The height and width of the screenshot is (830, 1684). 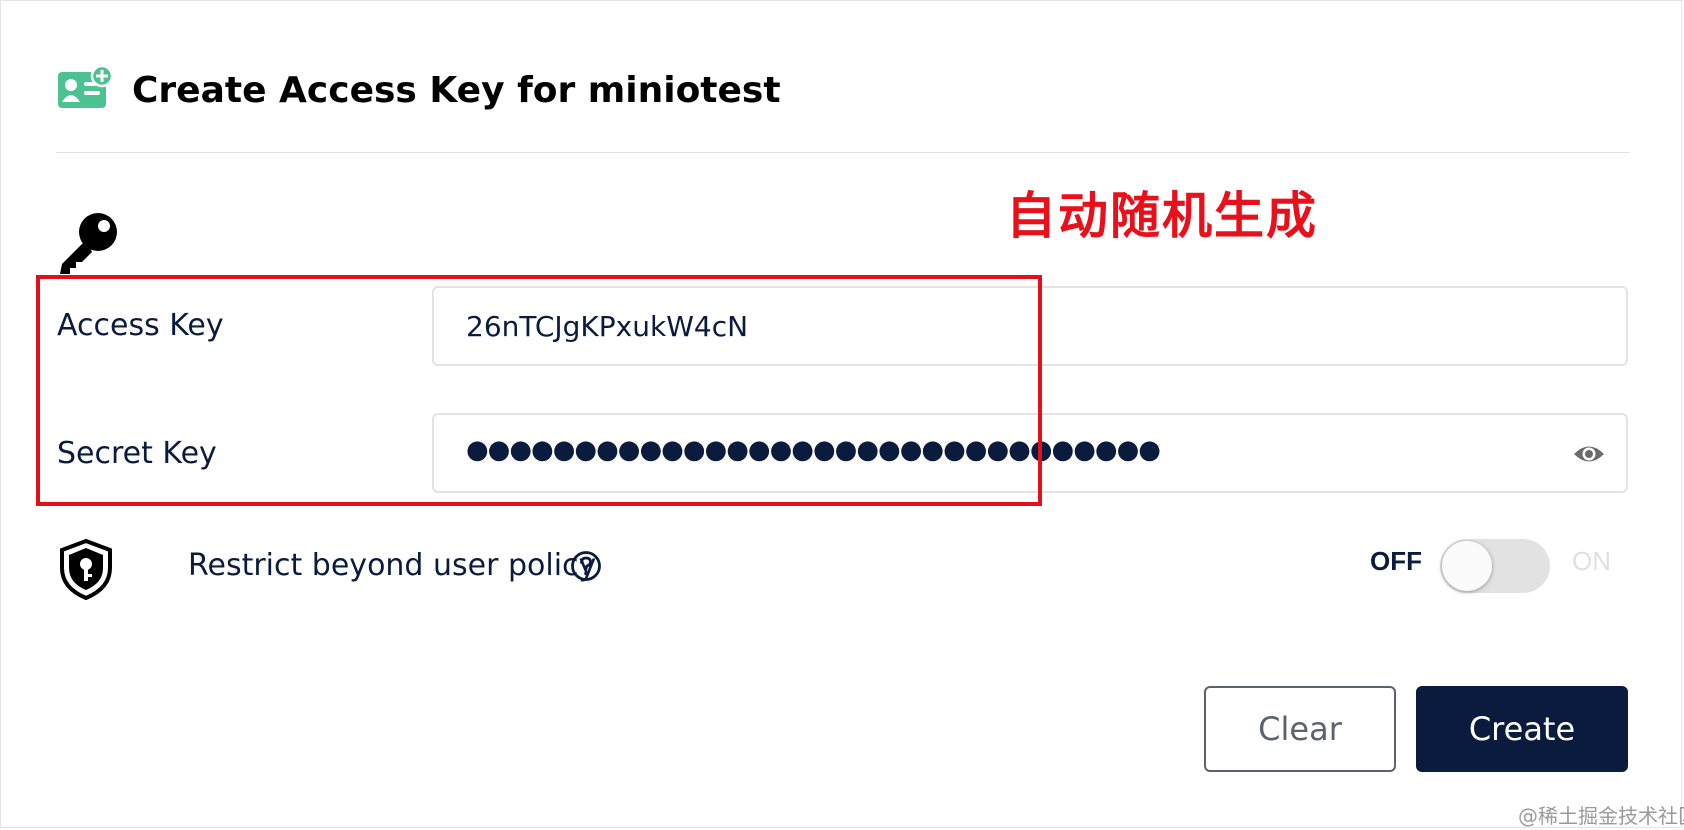 What do you see at coordinates (88, 243) in the screenshot?
I see `key-icon` at bounding box center [88, 243].